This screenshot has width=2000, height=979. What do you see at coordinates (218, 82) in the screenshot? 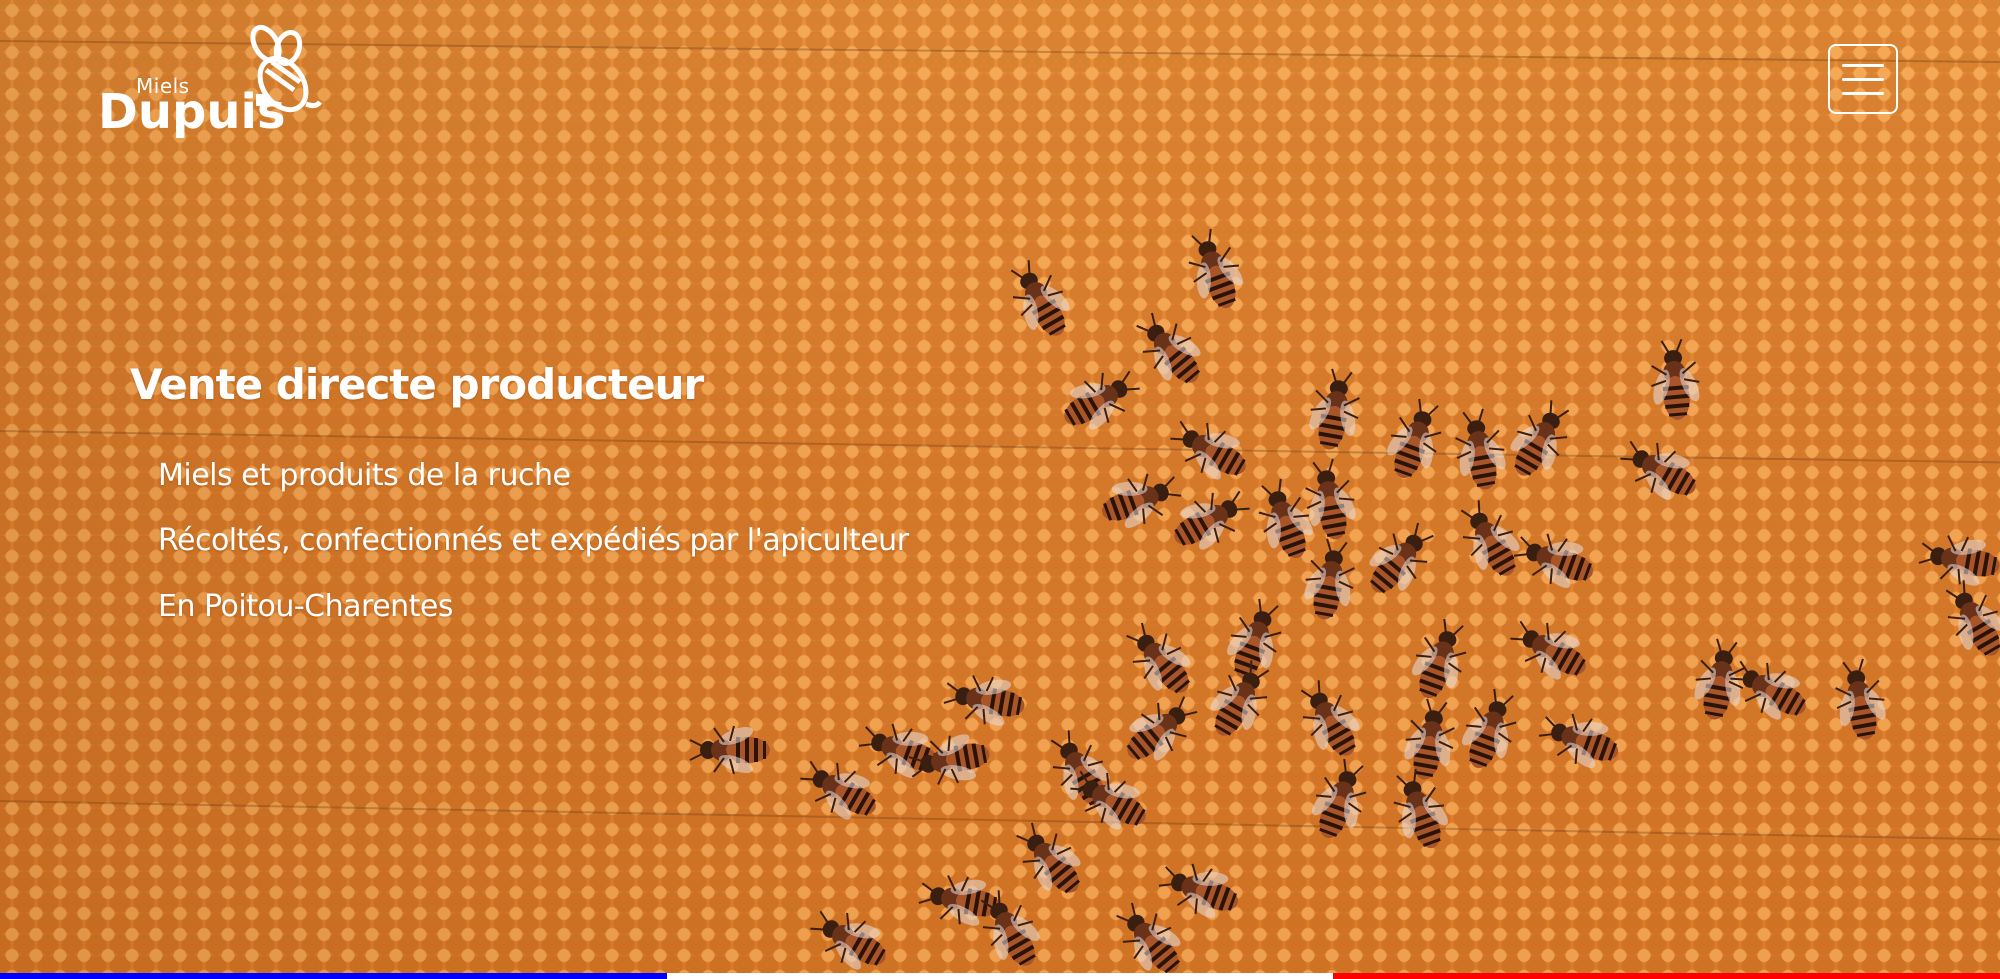
I see `brand-logo: Miels Dupuis` at bounding box center [218, 82].